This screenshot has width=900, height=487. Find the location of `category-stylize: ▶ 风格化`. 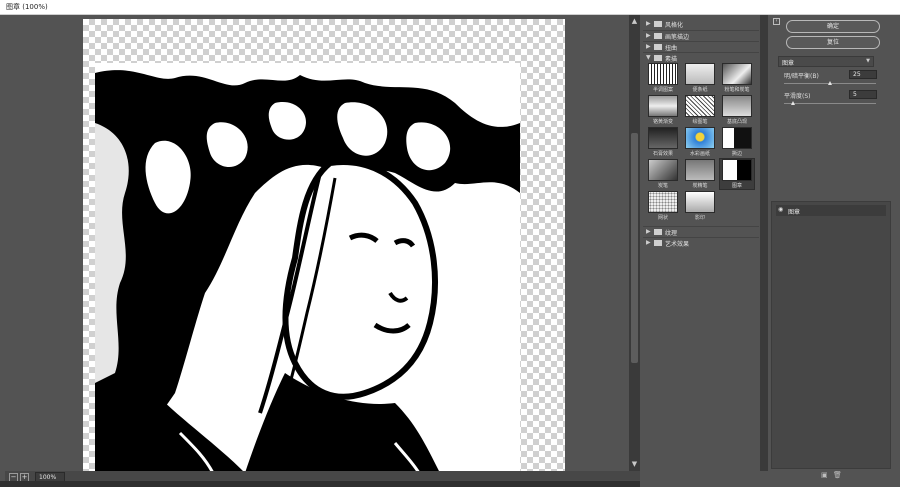

category-stylize: ▶ 风格化 is located at coordinates (701, 24).